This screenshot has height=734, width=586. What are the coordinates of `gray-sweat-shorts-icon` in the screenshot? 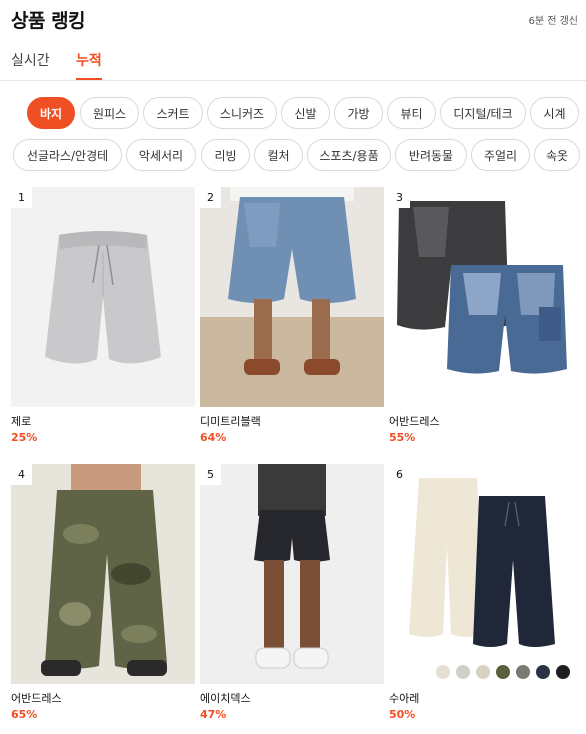 It's located at (103, 297).